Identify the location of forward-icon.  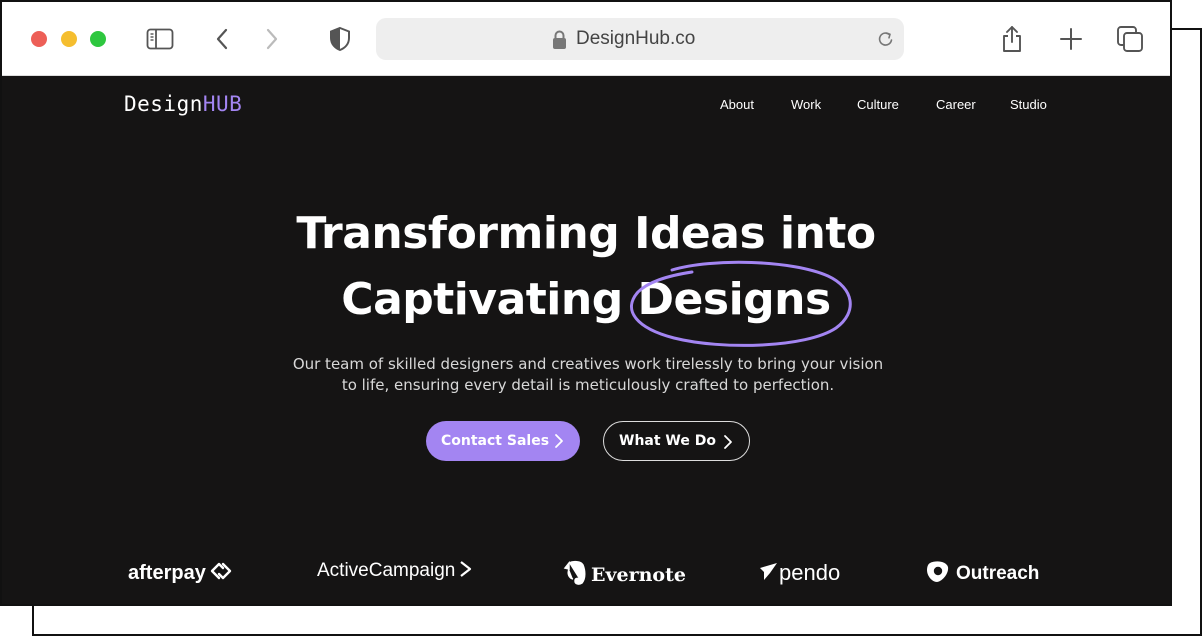
(272, 39).